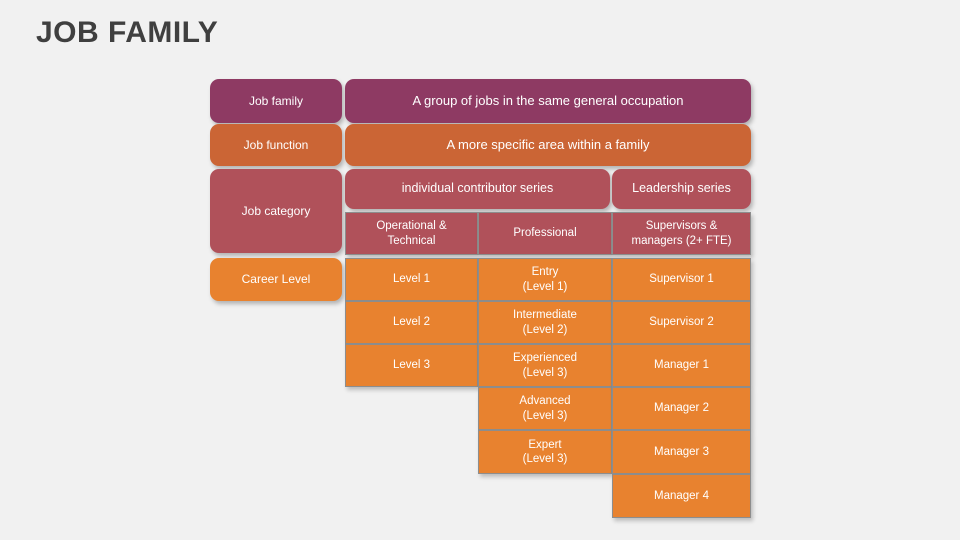 The image size is (960, 540). What do you see at coordinates (545, 358) in the screenshot?
I see `cell-line-1: Experienced` at bounding box center [545, 358].